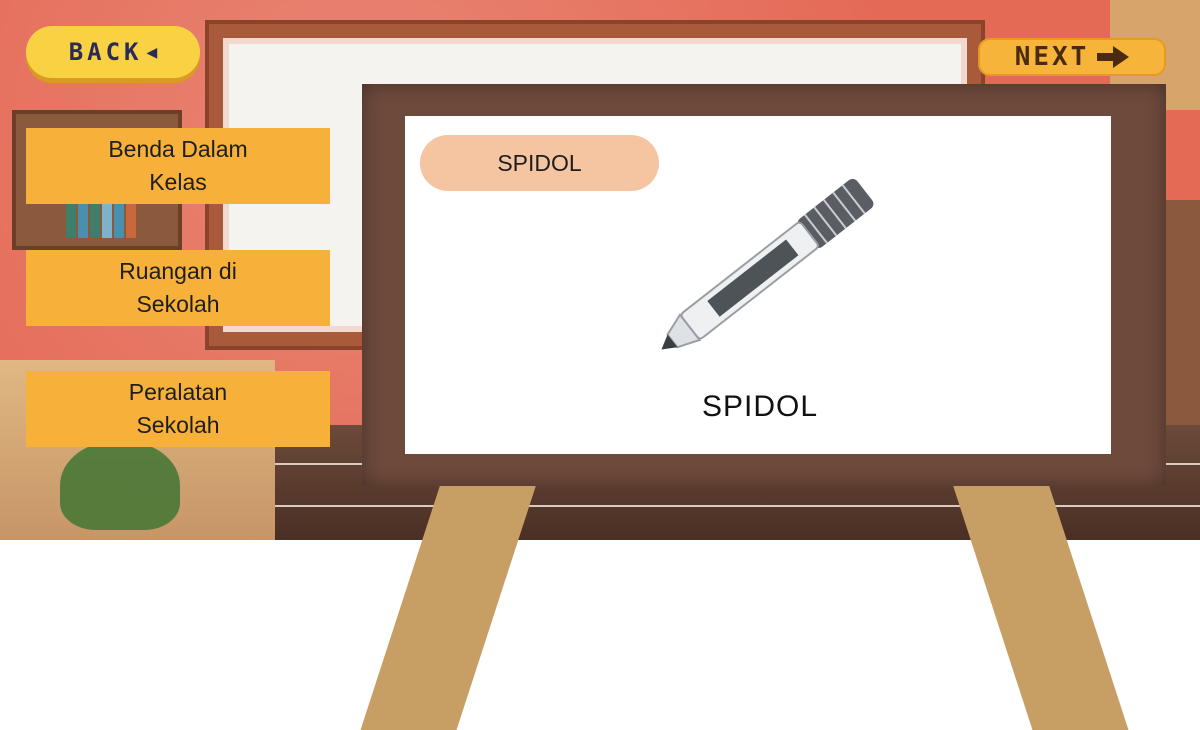 The image size is (1200, 730). I want to click on bookshelf-right, so click(1182, 315).